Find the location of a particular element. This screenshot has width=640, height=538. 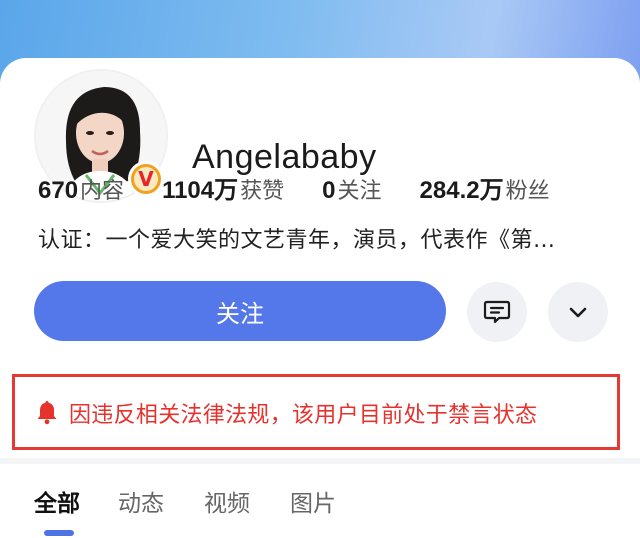

content-tabs: 全部 动态 视频 图片 is located at coordinates (320, 508).